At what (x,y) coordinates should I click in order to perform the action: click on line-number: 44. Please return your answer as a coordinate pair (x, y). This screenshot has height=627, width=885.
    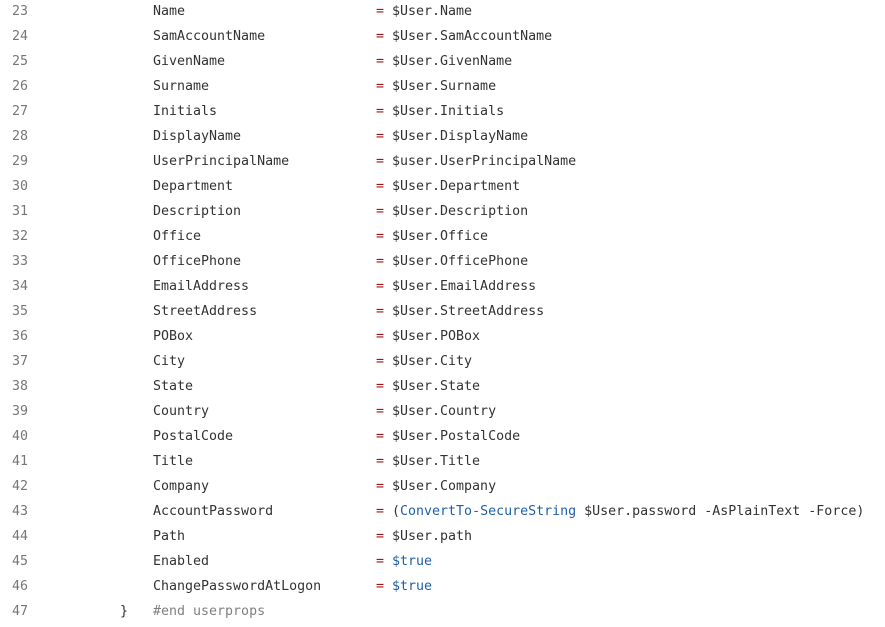
    Looking at the image, I should click on (20, 536).